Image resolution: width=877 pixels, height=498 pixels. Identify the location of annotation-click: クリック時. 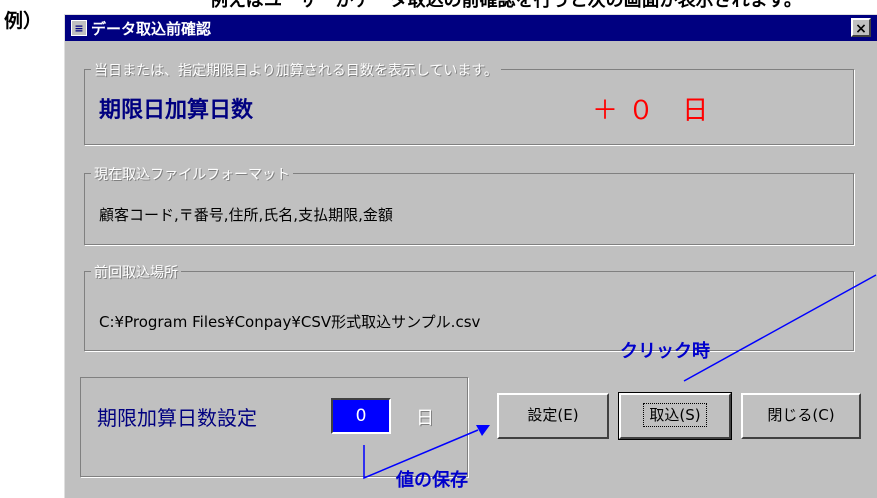
(665, 351).